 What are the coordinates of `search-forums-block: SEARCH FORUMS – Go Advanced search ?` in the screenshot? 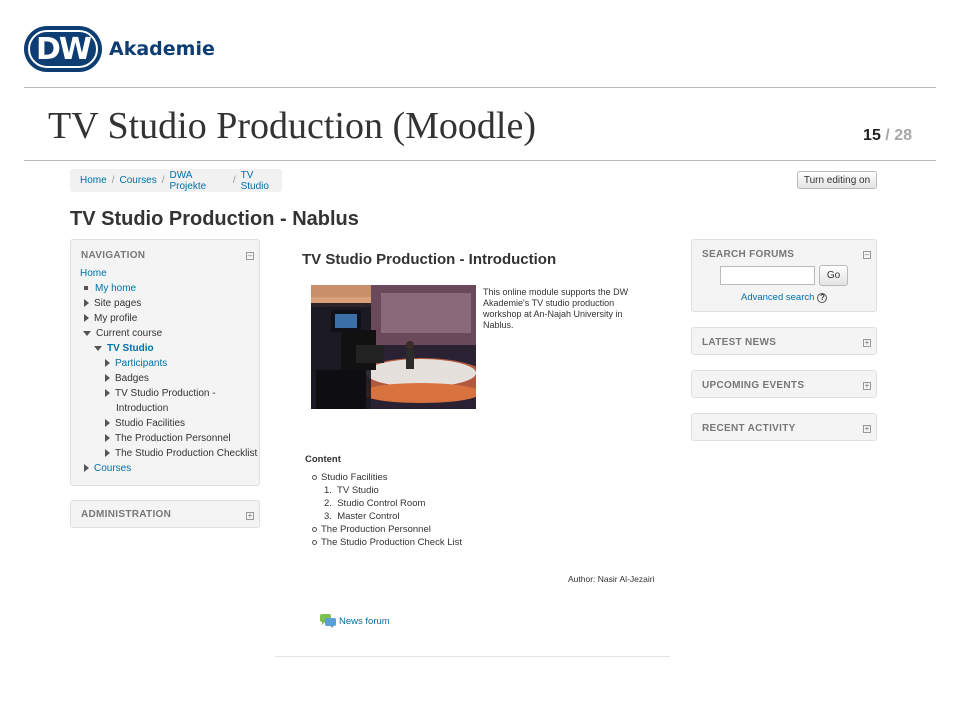 It's located at (784, 275).